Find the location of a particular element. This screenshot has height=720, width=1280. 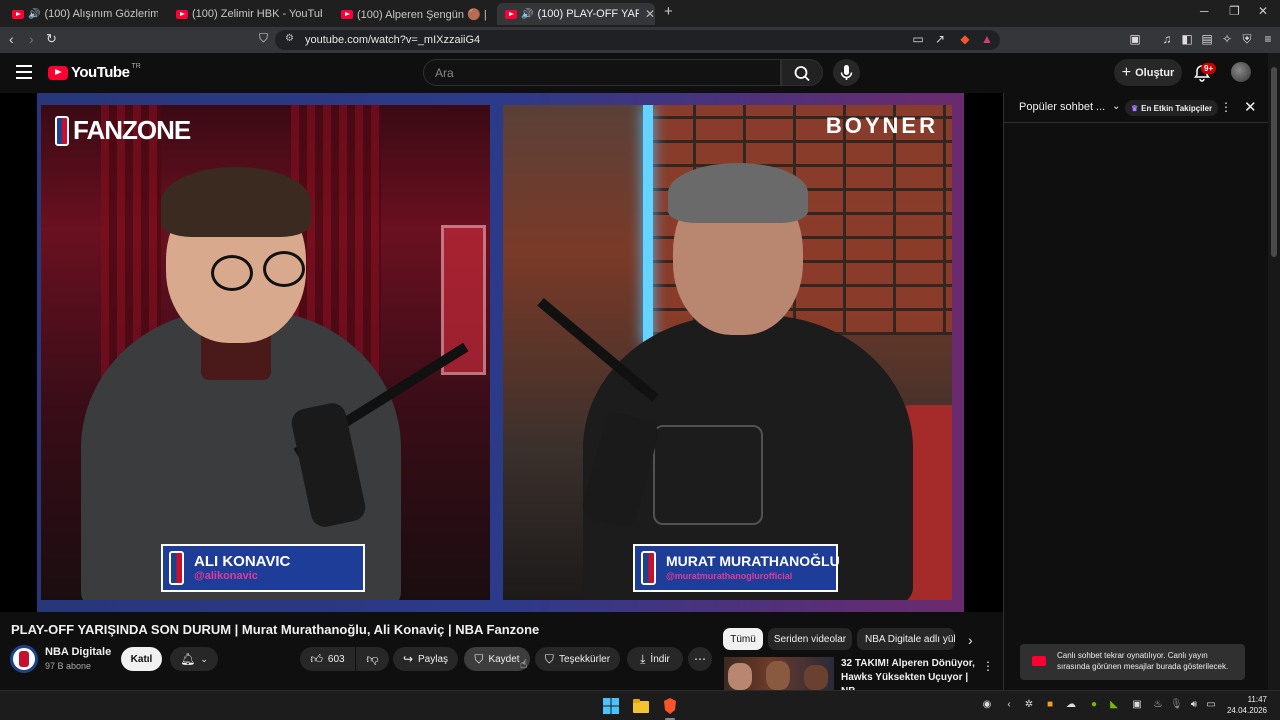

tray-steam-icon: ◉ is located at coordinates (987, 705).